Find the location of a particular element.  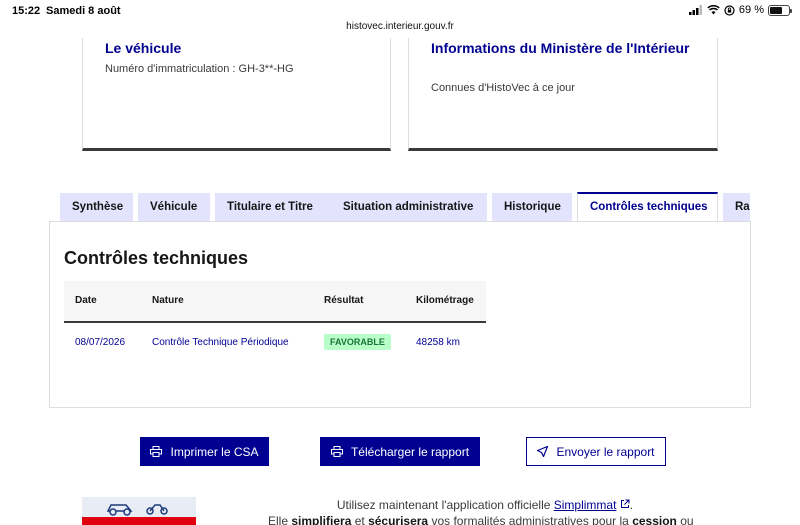

promo-text: vos formalités administratives pour la is located at coordinates (530, 519).